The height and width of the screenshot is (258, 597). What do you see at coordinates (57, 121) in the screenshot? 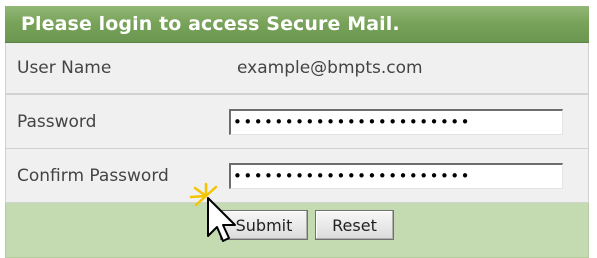
I see `password-label: Password` at bounding box center [57, 121].